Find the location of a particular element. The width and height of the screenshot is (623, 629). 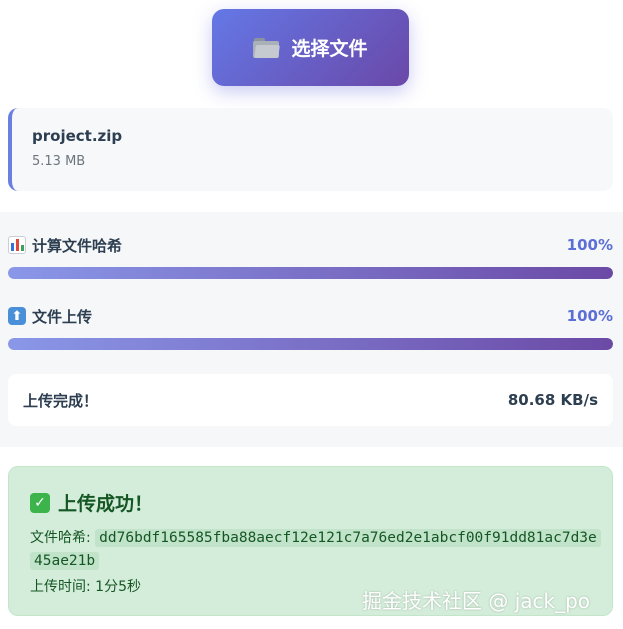

hash-progress: 计算文件哈希 100% is located at coordinates (310, 256).